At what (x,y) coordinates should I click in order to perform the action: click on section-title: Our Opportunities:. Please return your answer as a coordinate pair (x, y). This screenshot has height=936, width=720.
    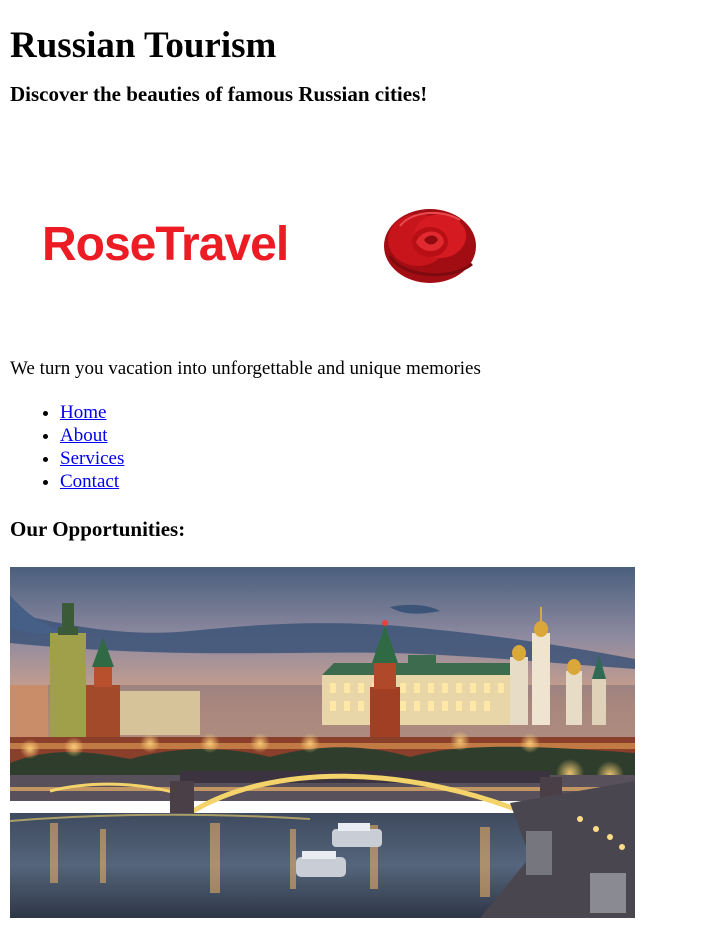
    Looking at the image, I should click on (98, 529).